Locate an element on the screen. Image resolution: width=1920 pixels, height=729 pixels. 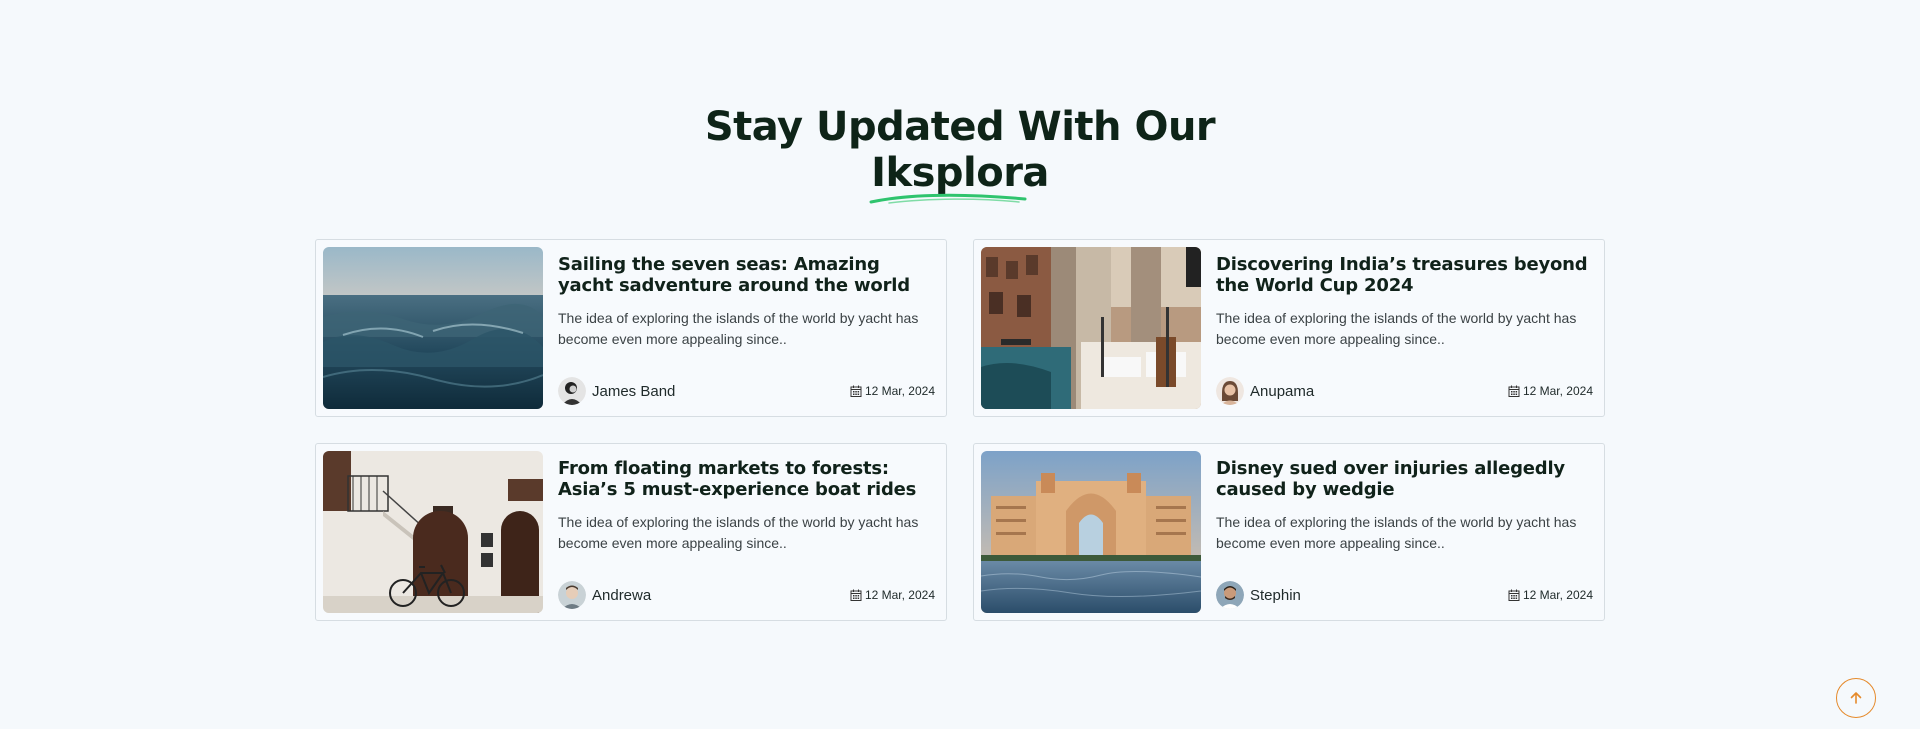
author-name: James Band is located at coordinates (634, 391).